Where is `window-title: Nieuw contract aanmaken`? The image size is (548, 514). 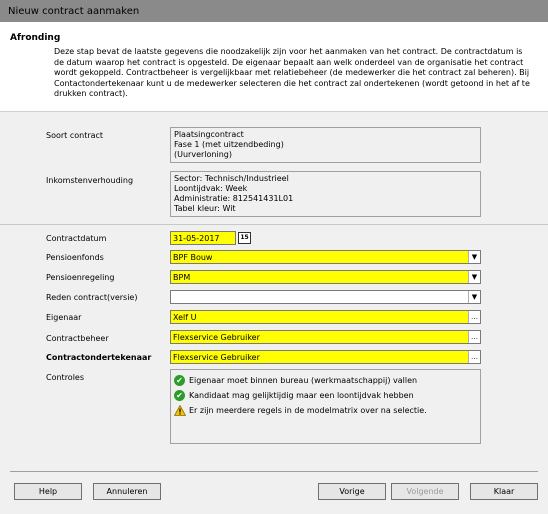
window-title: Nieuw contract aanmaken is located at coordinates (74, 11).